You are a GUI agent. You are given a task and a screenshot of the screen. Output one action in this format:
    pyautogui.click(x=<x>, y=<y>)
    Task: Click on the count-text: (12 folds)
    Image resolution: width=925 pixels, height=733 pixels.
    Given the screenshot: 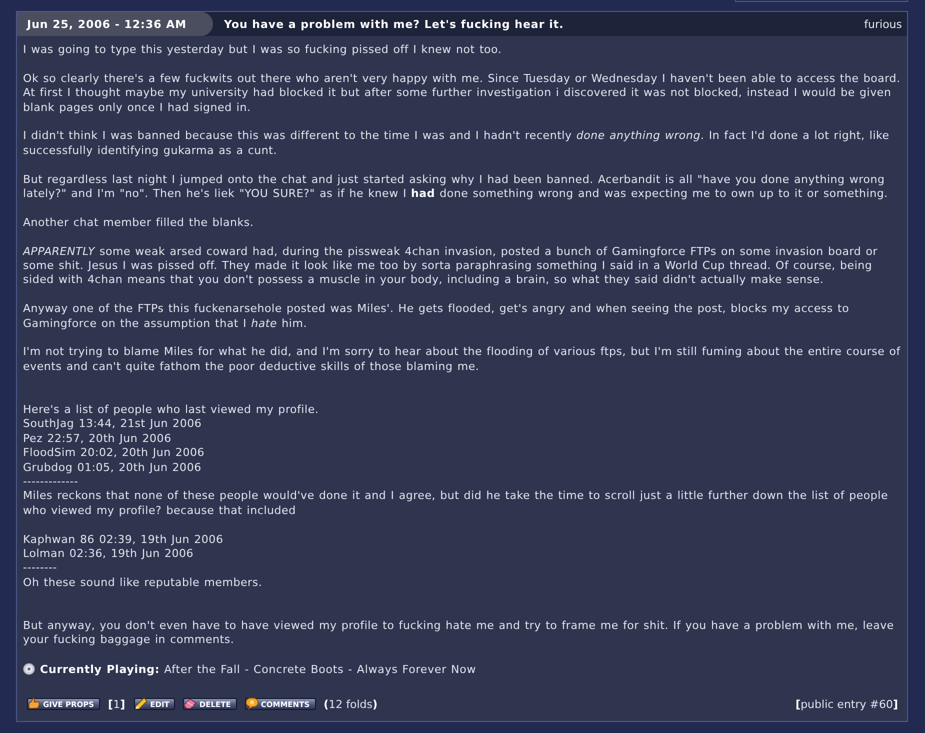 What is the action you would take?
    pyautogui.click(x=351, y=704)
    